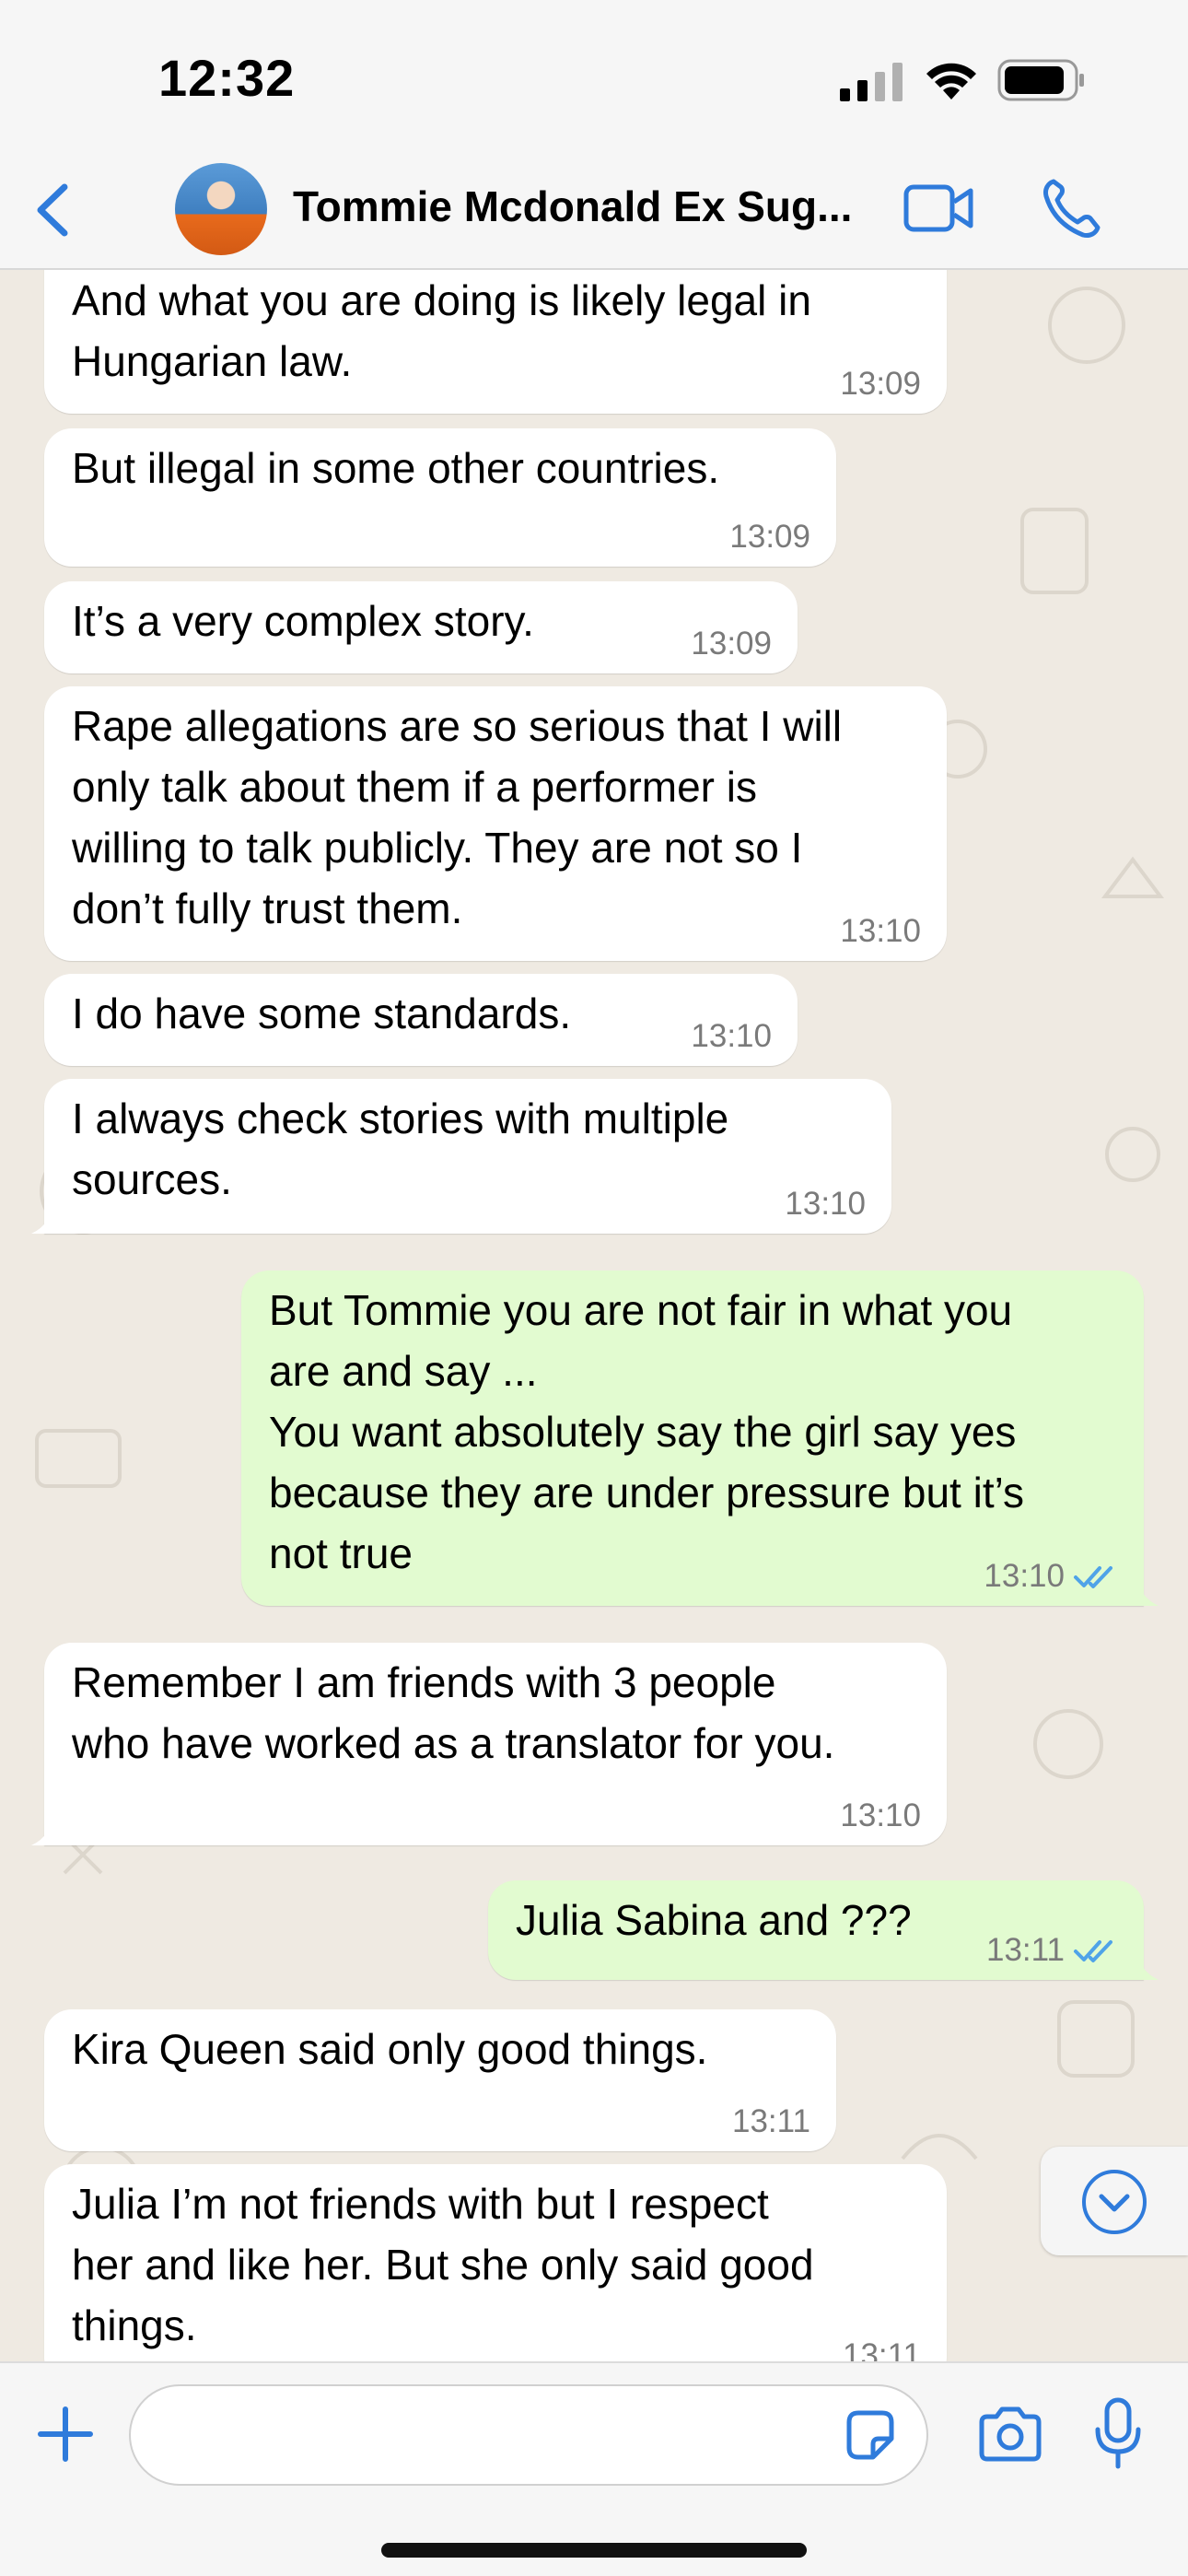 This screenshot has width=1188, height=2576. Describe the element at coordinates (322, 1013) in the screenshot. I see `message-text: I do have some standards.` at that location.